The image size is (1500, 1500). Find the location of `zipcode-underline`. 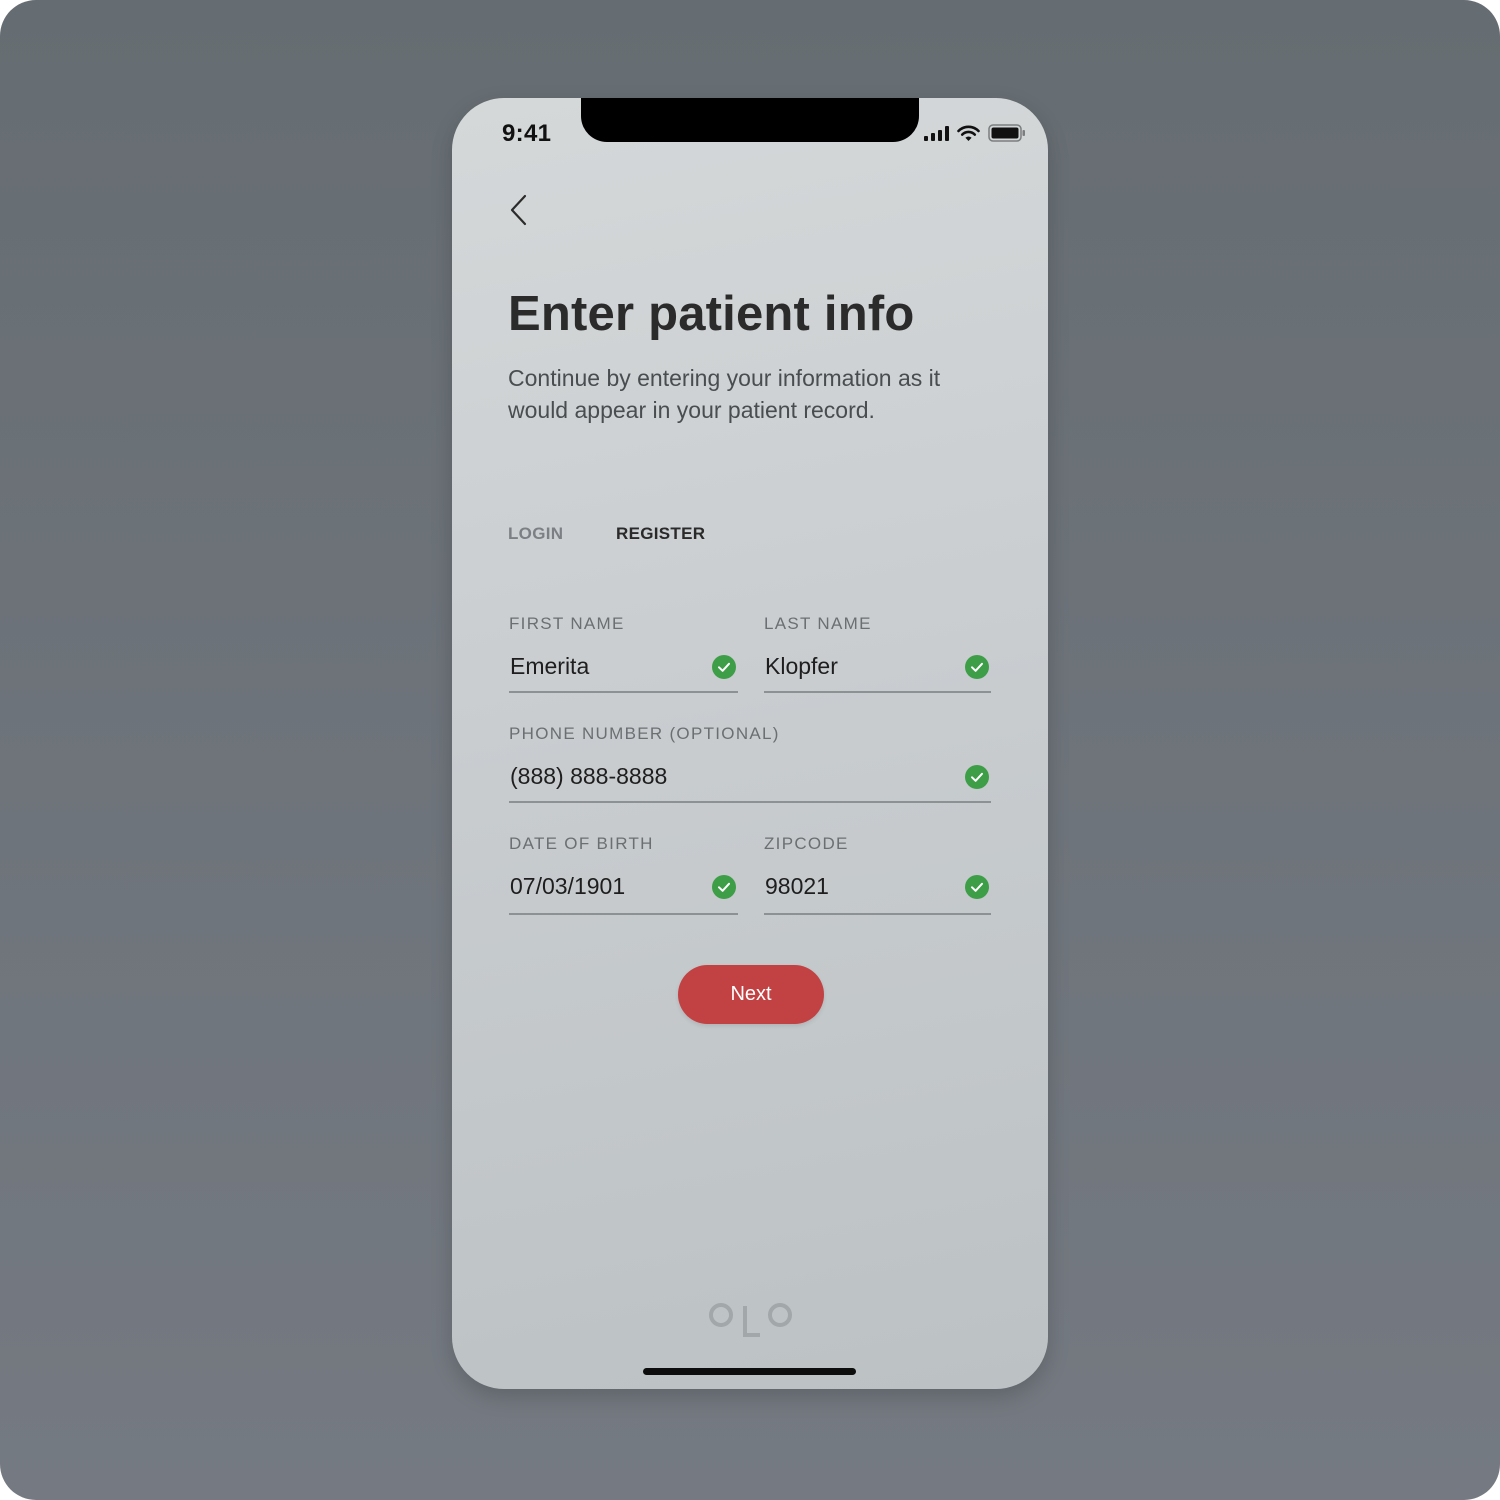

zipcode-underline is located at coordinates (877, 914).